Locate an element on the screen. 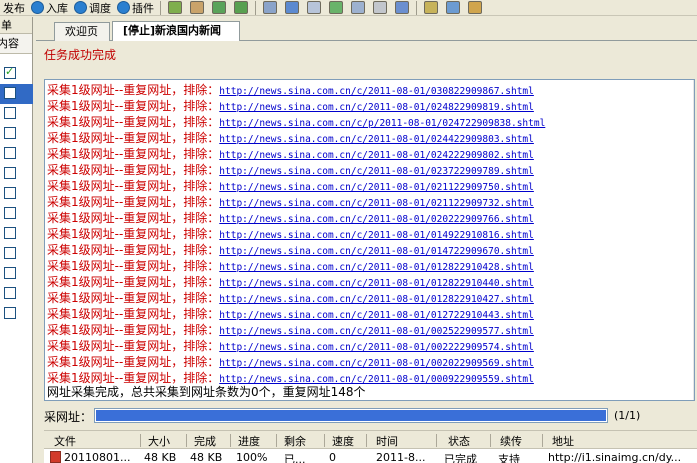  edit-icon is located at coordinates (431, 7).